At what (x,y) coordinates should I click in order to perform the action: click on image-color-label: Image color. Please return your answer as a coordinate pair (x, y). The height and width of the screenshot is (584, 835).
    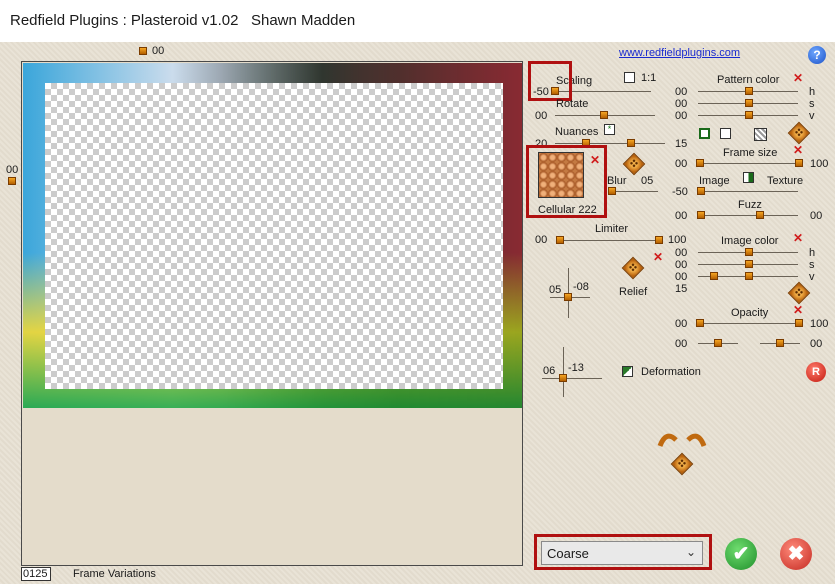
    Looking at the image, I should click on (750, 241).